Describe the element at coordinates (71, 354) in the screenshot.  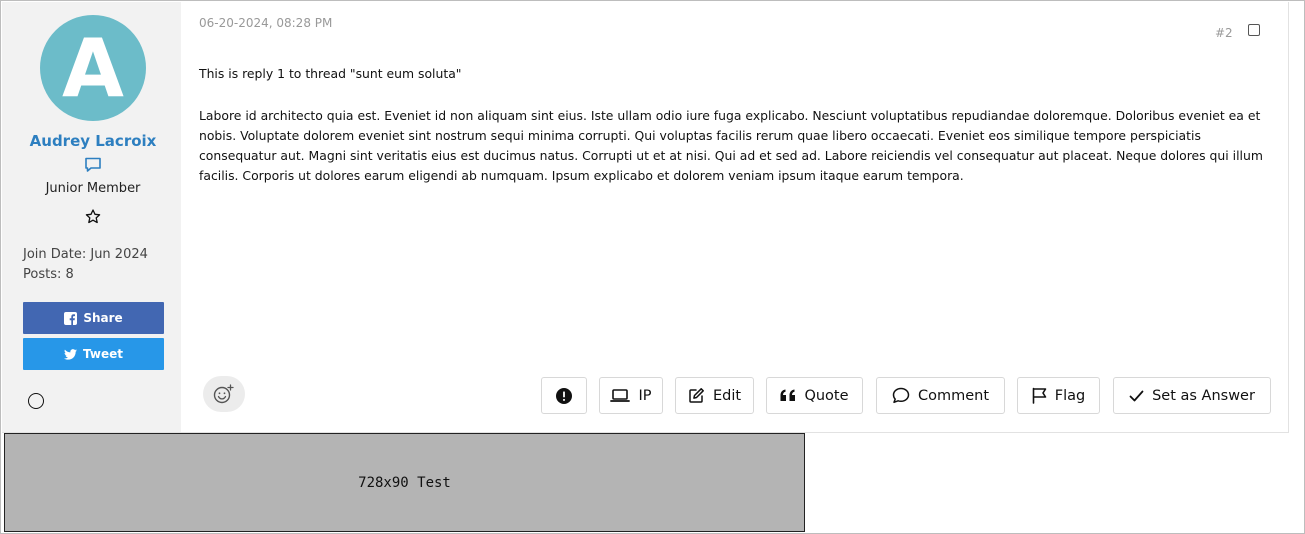
I see `twitter-icon` at that location.